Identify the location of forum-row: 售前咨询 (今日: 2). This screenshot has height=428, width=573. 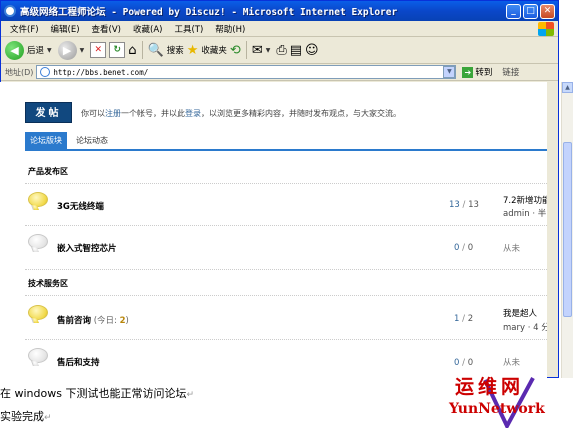
(93, 320).